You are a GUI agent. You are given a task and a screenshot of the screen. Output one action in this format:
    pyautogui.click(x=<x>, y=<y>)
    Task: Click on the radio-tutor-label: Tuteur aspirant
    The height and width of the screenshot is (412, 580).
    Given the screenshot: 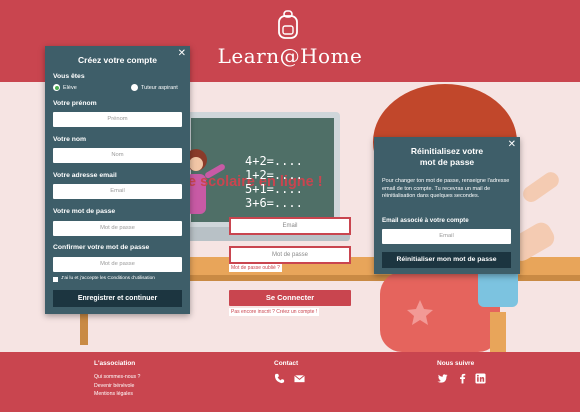 What is the action you would take?
    pyautogui.click(x=159, y=88)
    